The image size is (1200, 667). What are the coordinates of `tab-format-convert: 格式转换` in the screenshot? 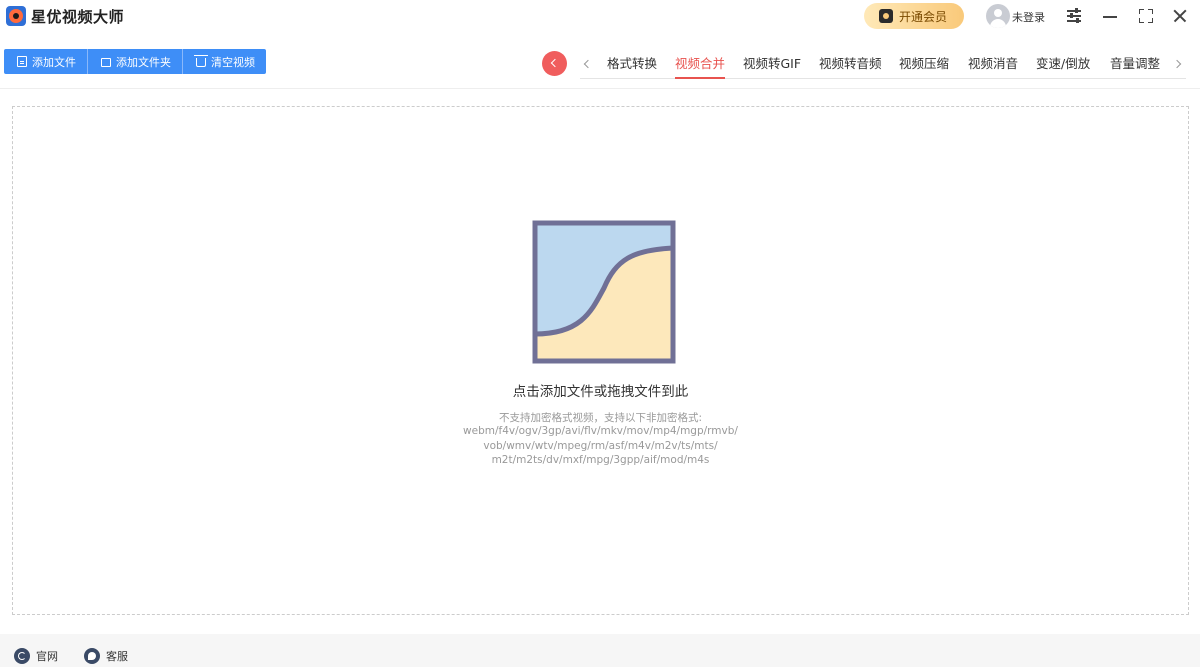 It's located at (632, 65).